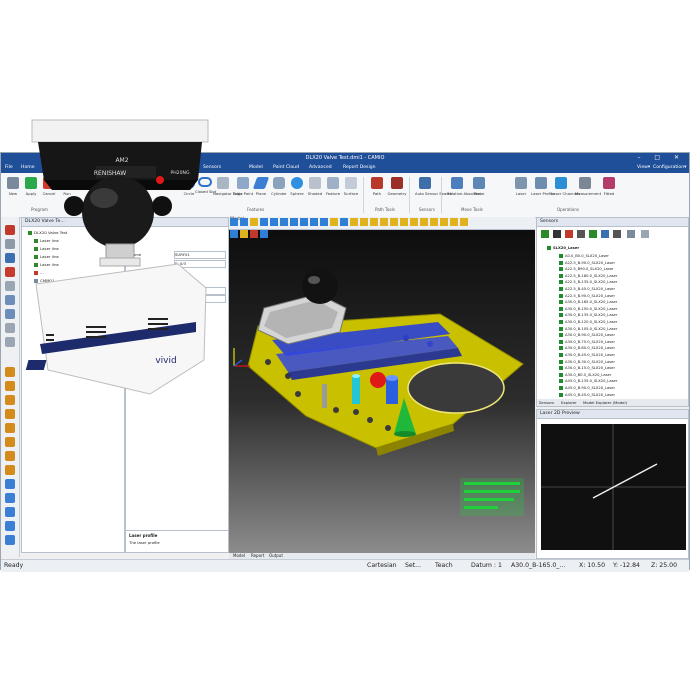 Image resolution: width=690 pixels, height=690 pixels. What do you see at coordinates (382, 565) in the screenshot?
I see `status-mode: Cartesian` at bounding box center [382, 565].